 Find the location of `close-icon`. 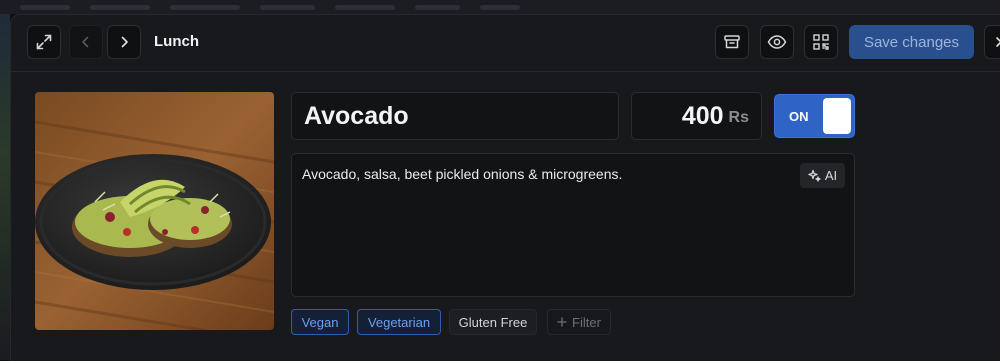

close-icon is located at coordinates (998, 42).